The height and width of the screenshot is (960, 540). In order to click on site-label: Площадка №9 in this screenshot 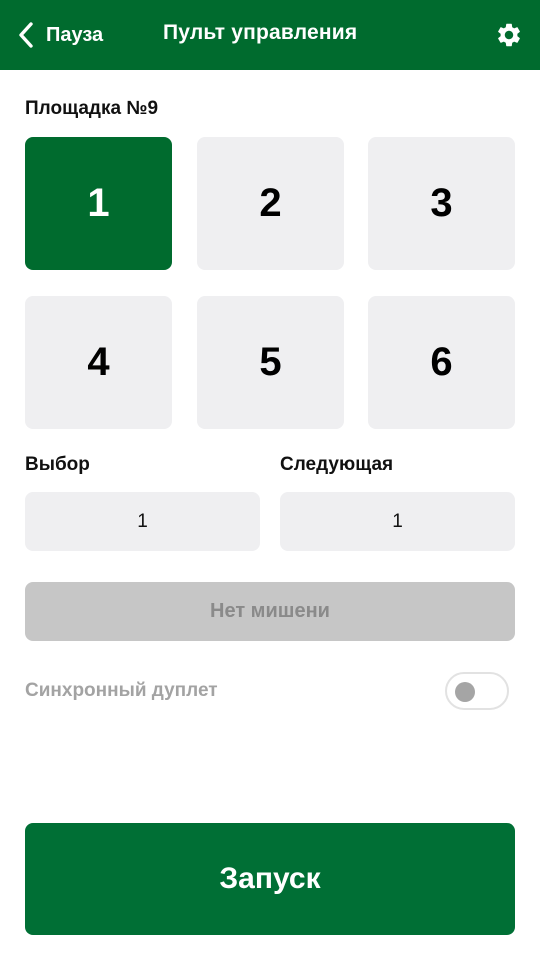, I will do `click(92, 108)`.